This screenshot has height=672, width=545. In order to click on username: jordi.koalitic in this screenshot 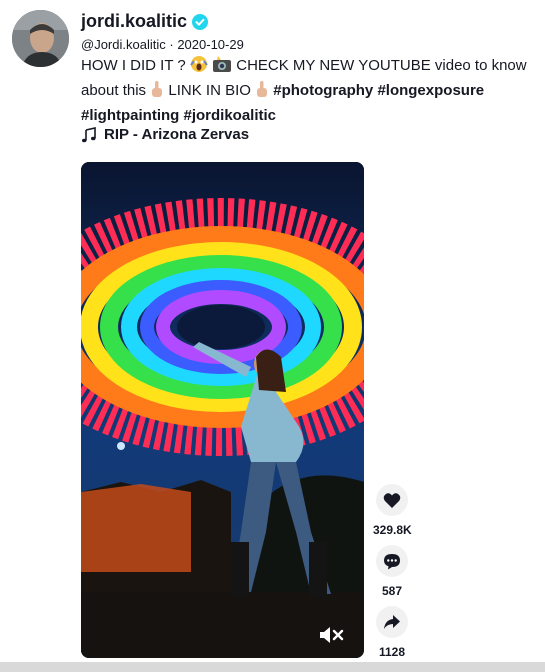, I will do `click(134, 21)`.